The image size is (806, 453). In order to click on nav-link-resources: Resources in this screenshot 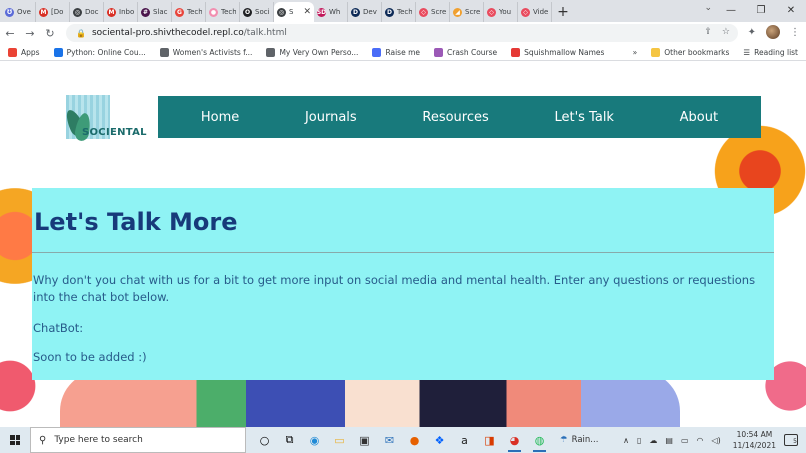, I will do `click(455, 117)`.